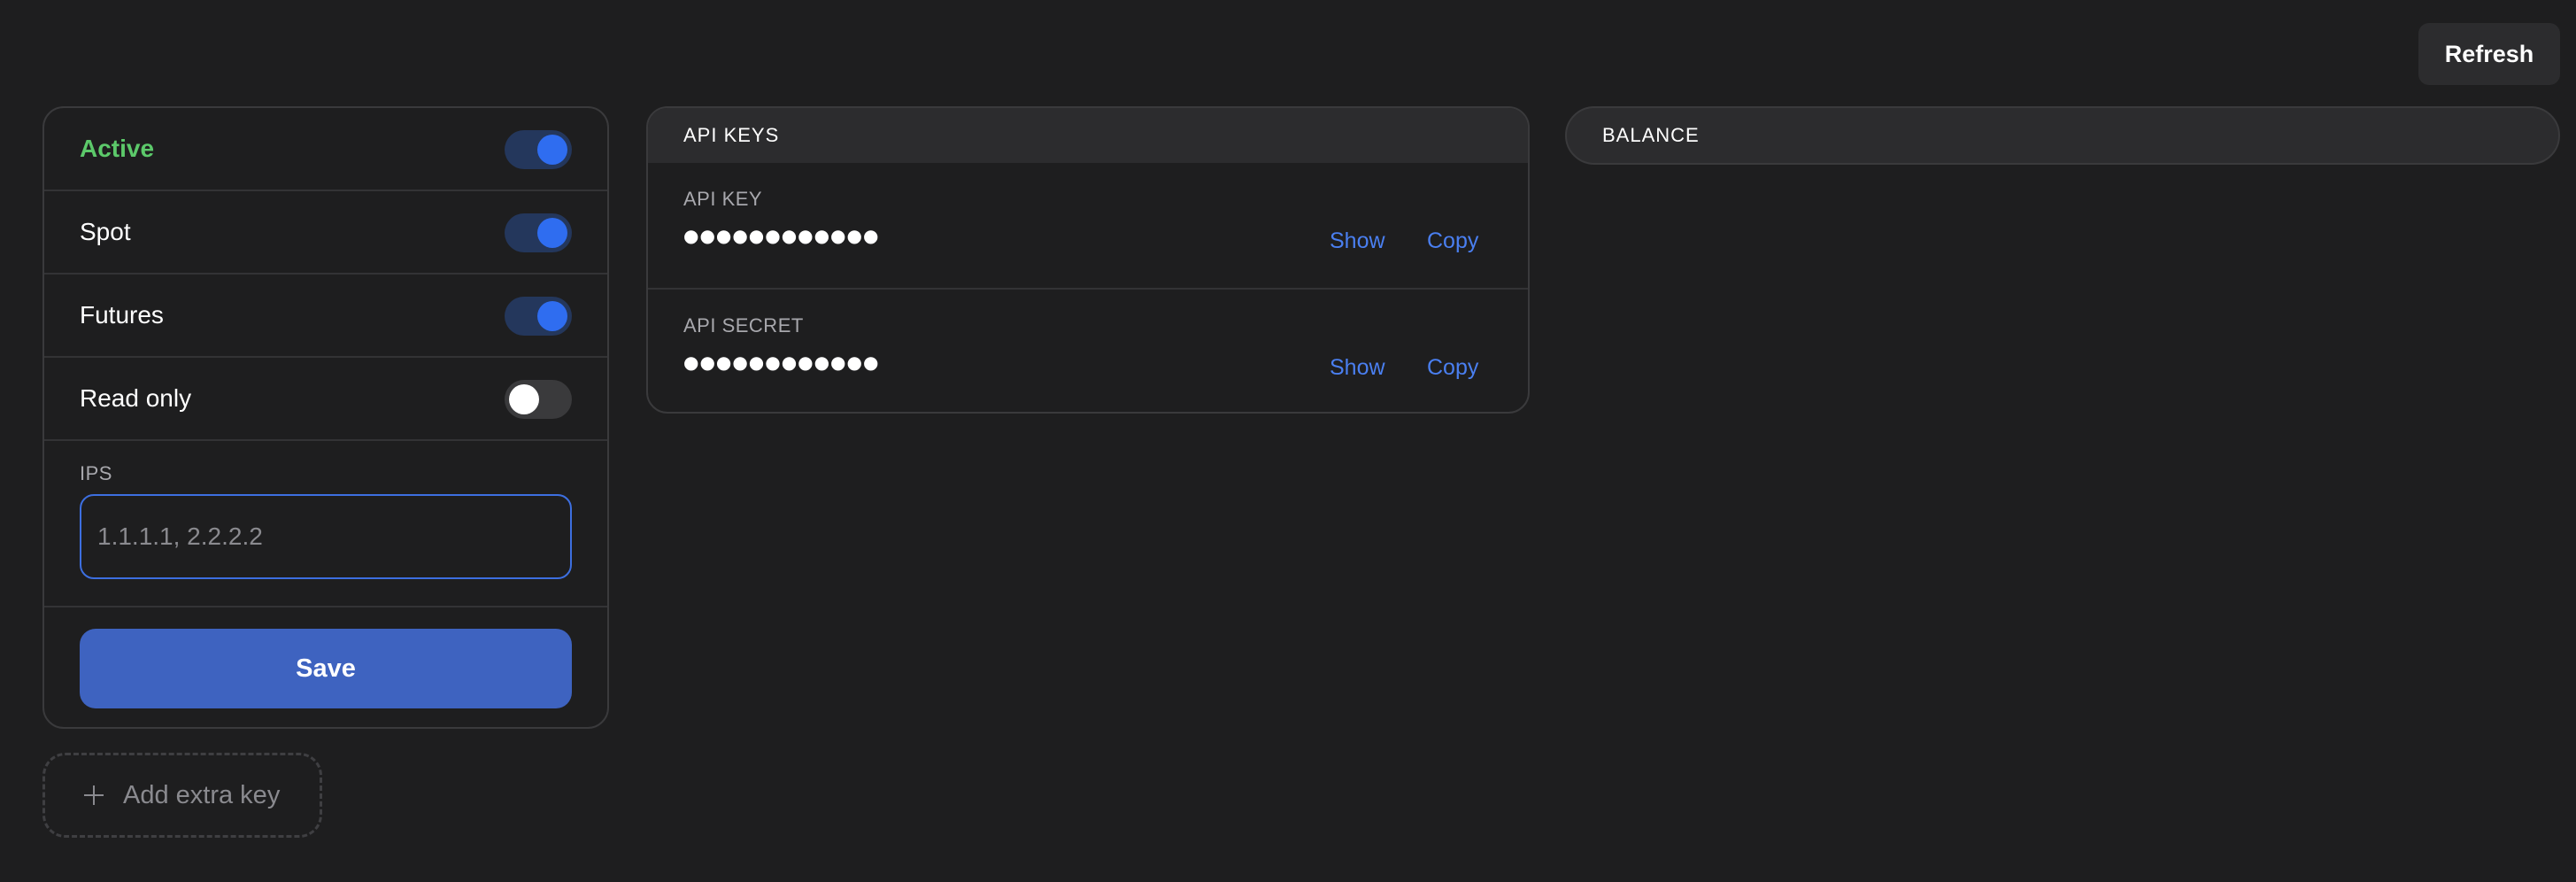  I want to click on toggle-row-spot: Spot, so click(325, 233).